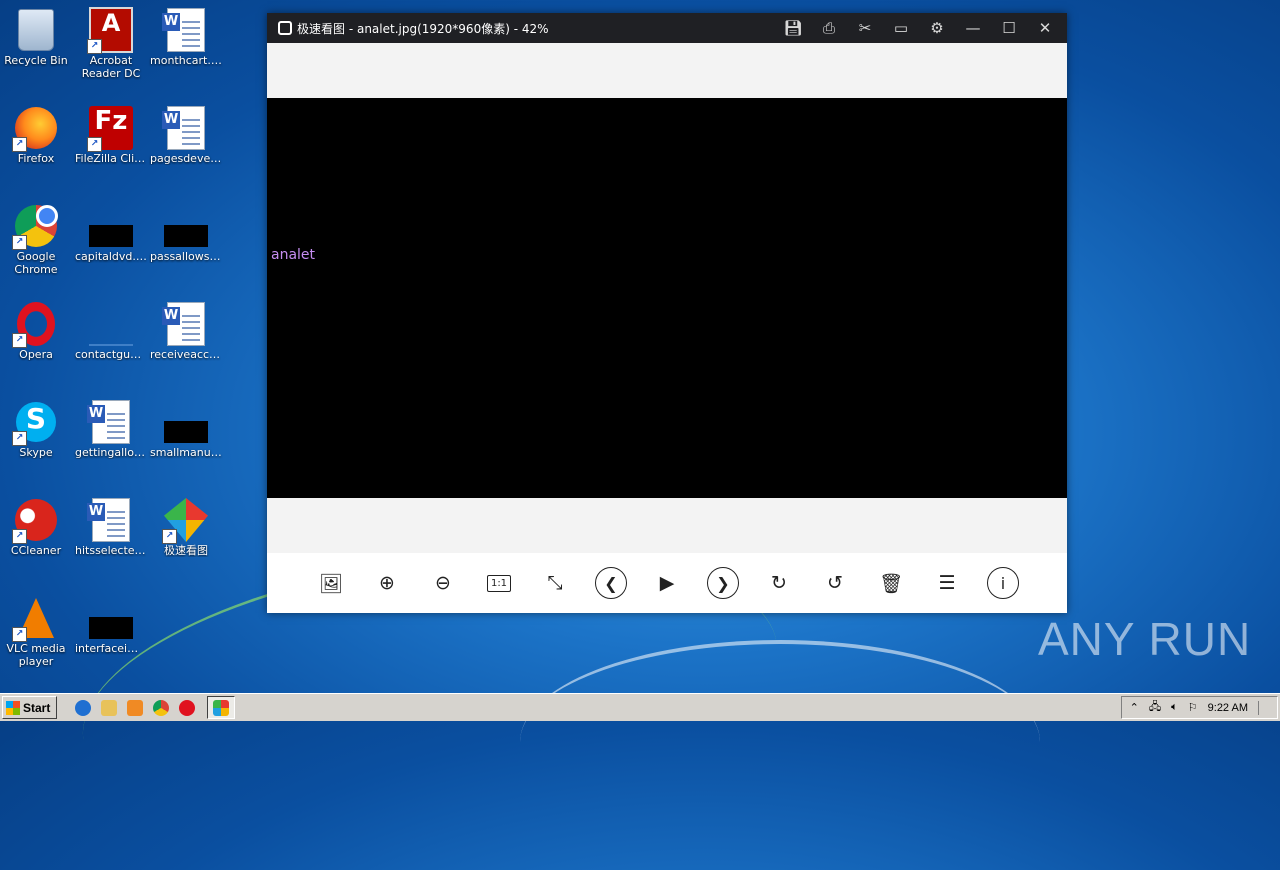  What do you see at coordinates (499, 583) in the screenshot?
I see `actual-size-button: 1:1` at bounding box center [499, 583].